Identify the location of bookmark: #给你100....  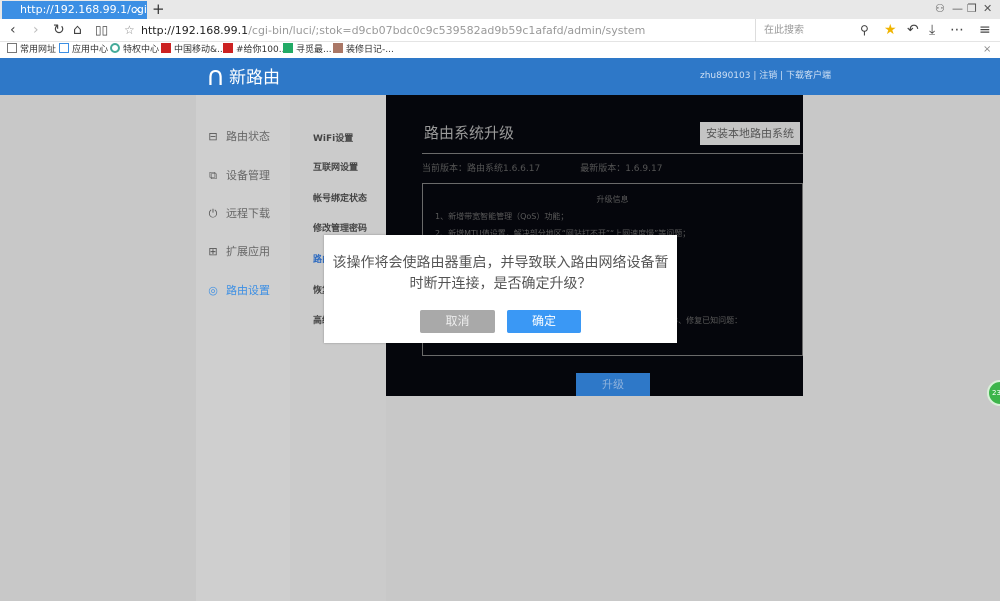
(255, 50).